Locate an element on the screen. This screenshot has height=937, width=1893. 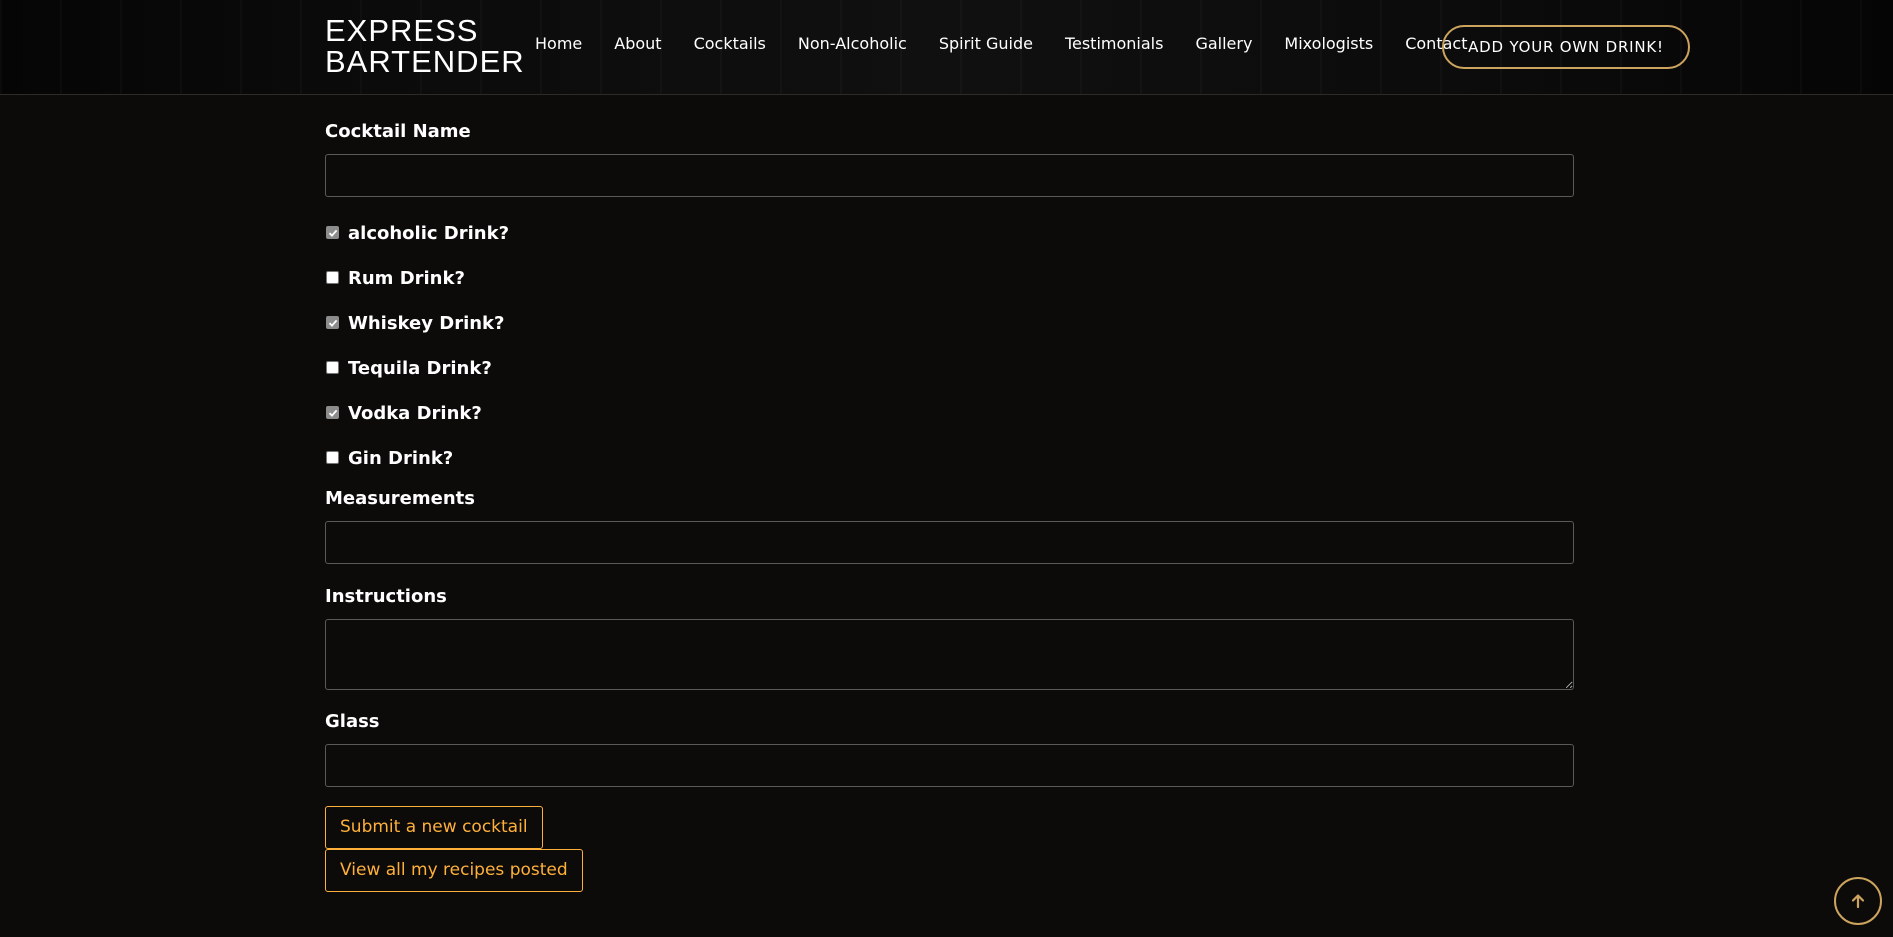
checkbox-alcoholic is located at coordinates (332, 232).